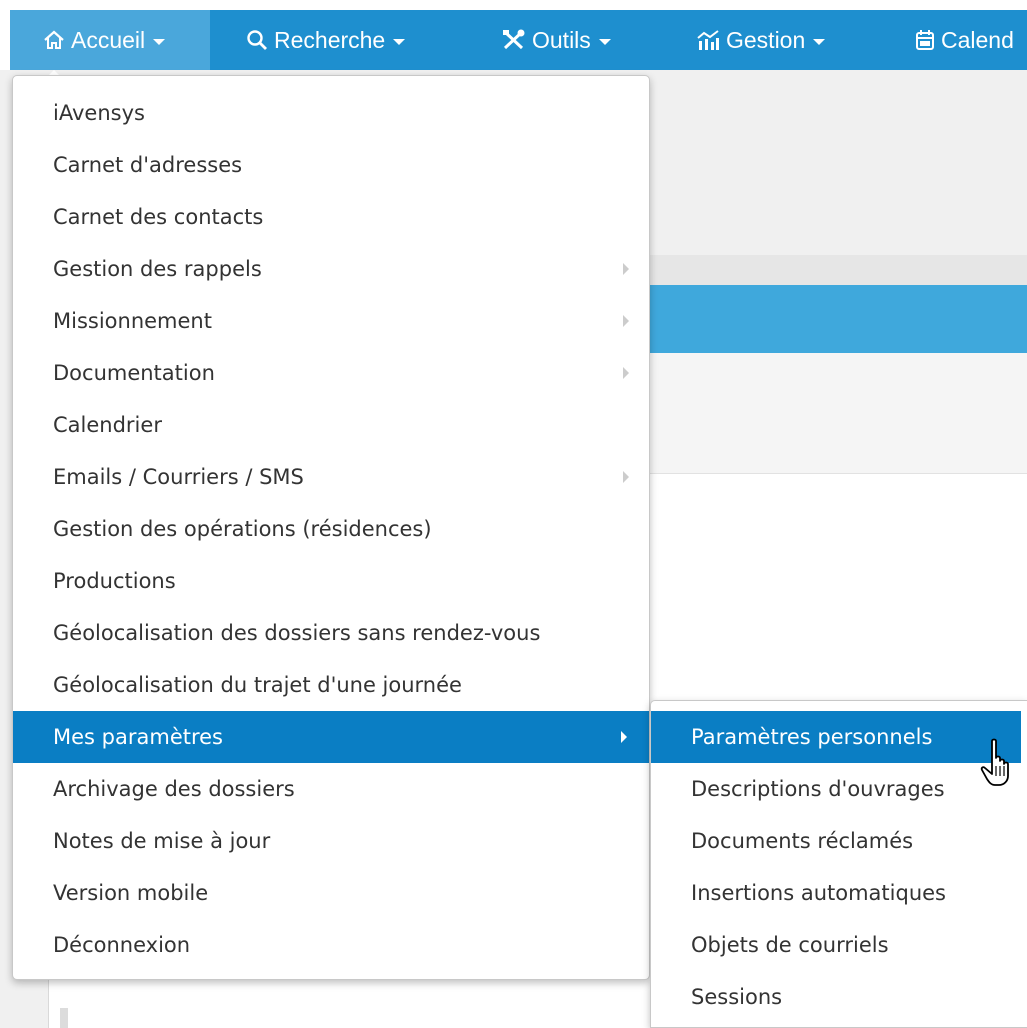  What do you see at coordinates (708, 40) in the screenshot?
I see `chart-icon` at bounding box center [708, 40].